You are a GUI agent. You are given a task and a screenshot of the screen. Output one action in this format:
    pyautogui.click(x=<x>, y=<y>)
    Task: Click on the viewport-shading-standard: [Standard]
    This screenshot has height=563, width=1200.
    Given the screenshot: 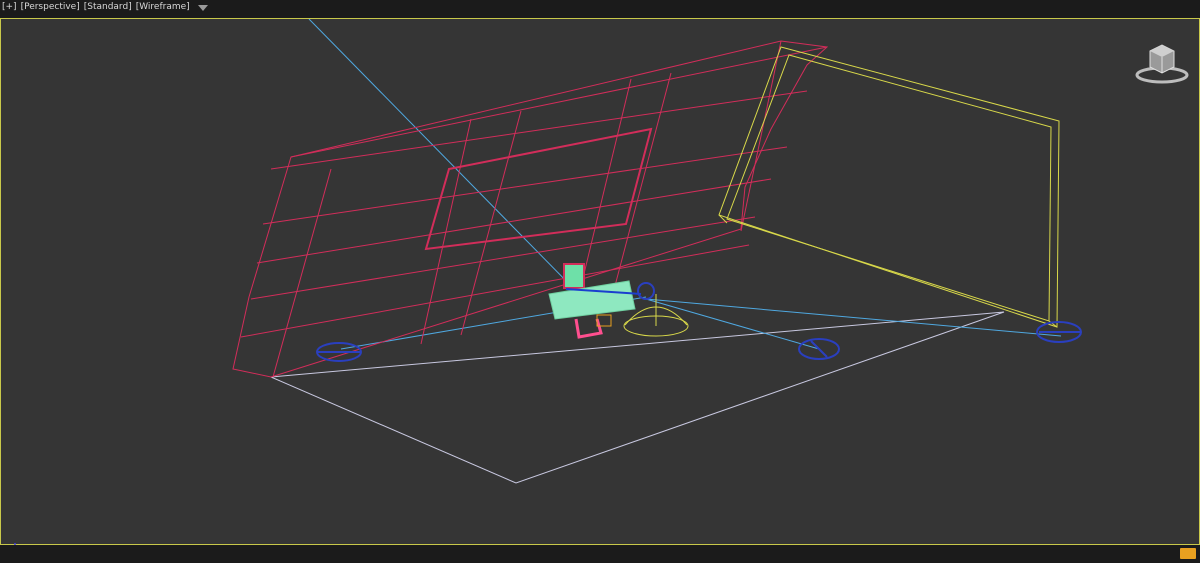 What is the action you would take?
    pyautogui.click(x=108, y=7)
    